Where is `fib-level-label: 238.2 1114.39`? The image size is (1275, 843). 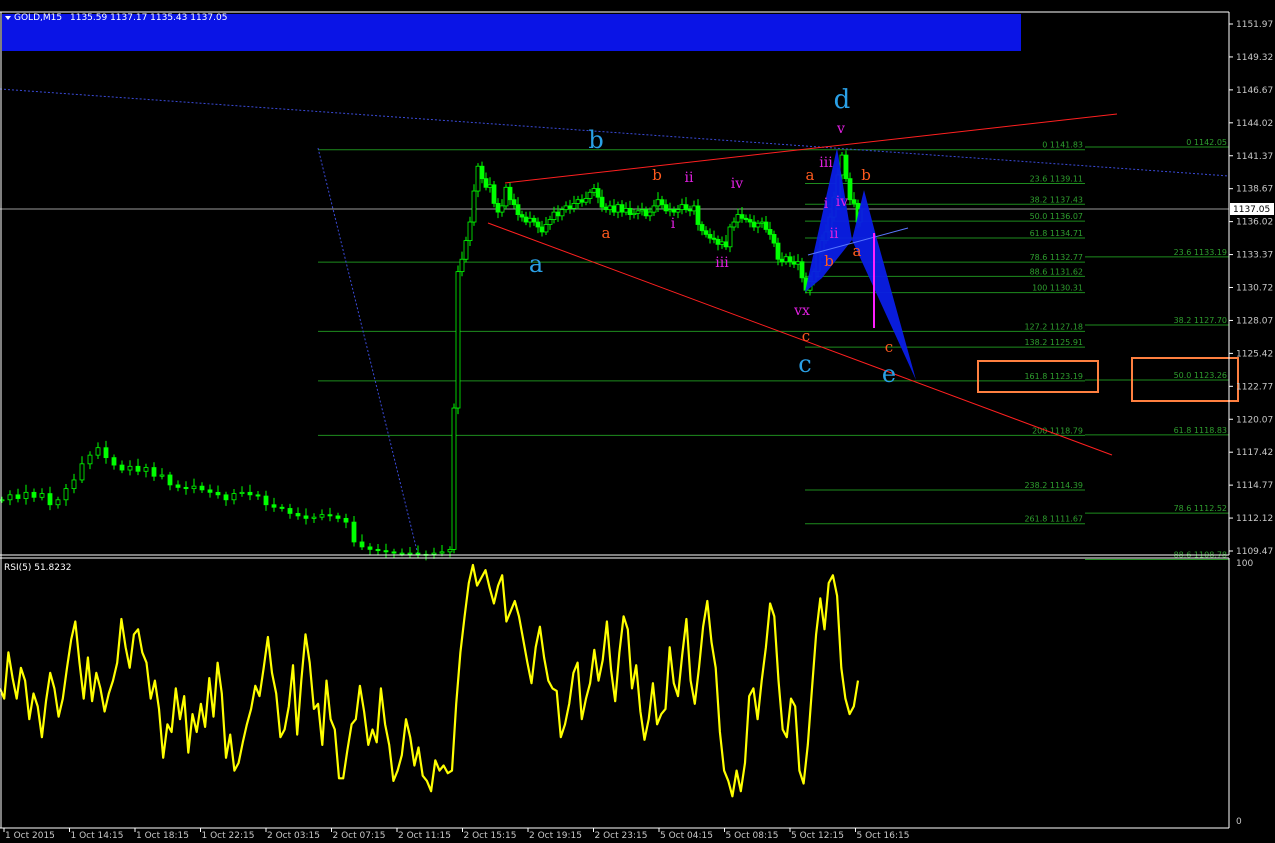 fib-level-label: 238.2 1114.39 is located at coordinates (1053, 485).